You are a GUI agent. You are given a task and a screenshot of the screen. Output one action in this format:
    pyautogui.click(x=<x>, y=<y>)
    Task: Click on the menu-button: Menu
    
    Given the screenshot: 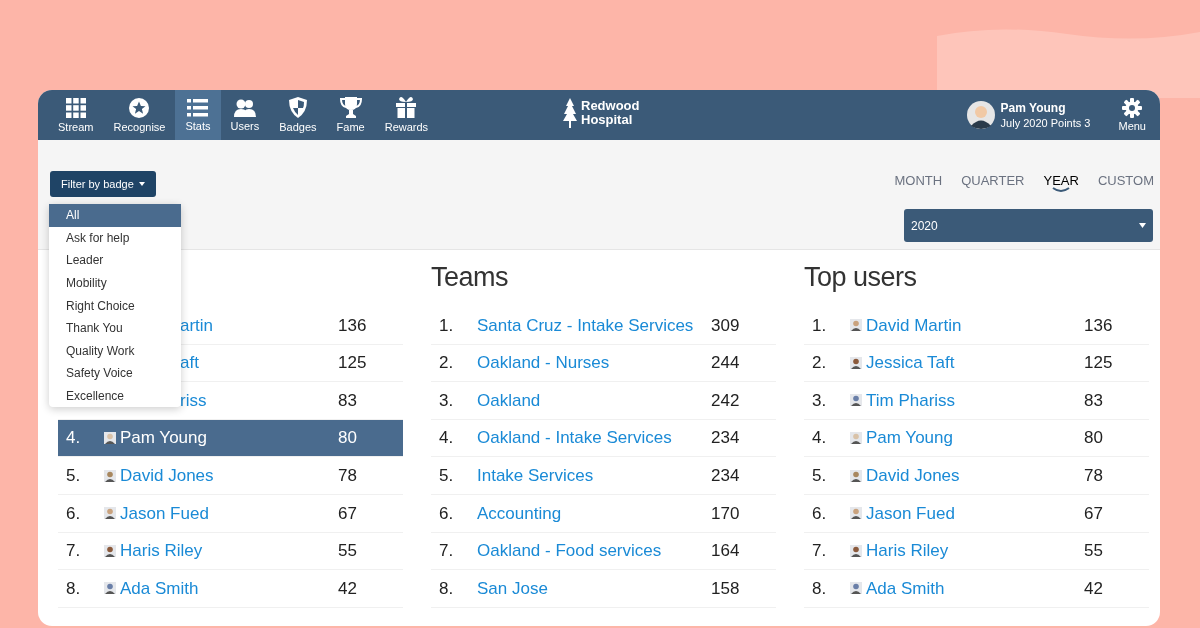 What is the action you would take?
    pyautogui.click(x=1132, y=115)
    